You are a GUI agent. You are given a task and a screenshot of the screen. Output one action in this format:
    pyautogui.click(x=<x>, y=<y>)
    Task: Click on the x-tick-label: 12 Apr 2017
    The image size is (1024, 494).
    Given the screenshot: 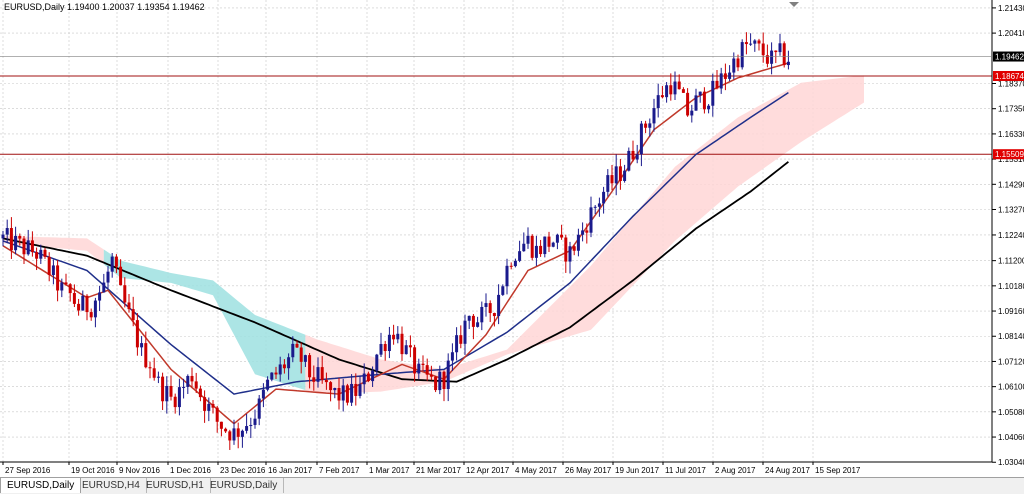 What is the action you would take?
    pyautogui.click(x=488, y=470)
    